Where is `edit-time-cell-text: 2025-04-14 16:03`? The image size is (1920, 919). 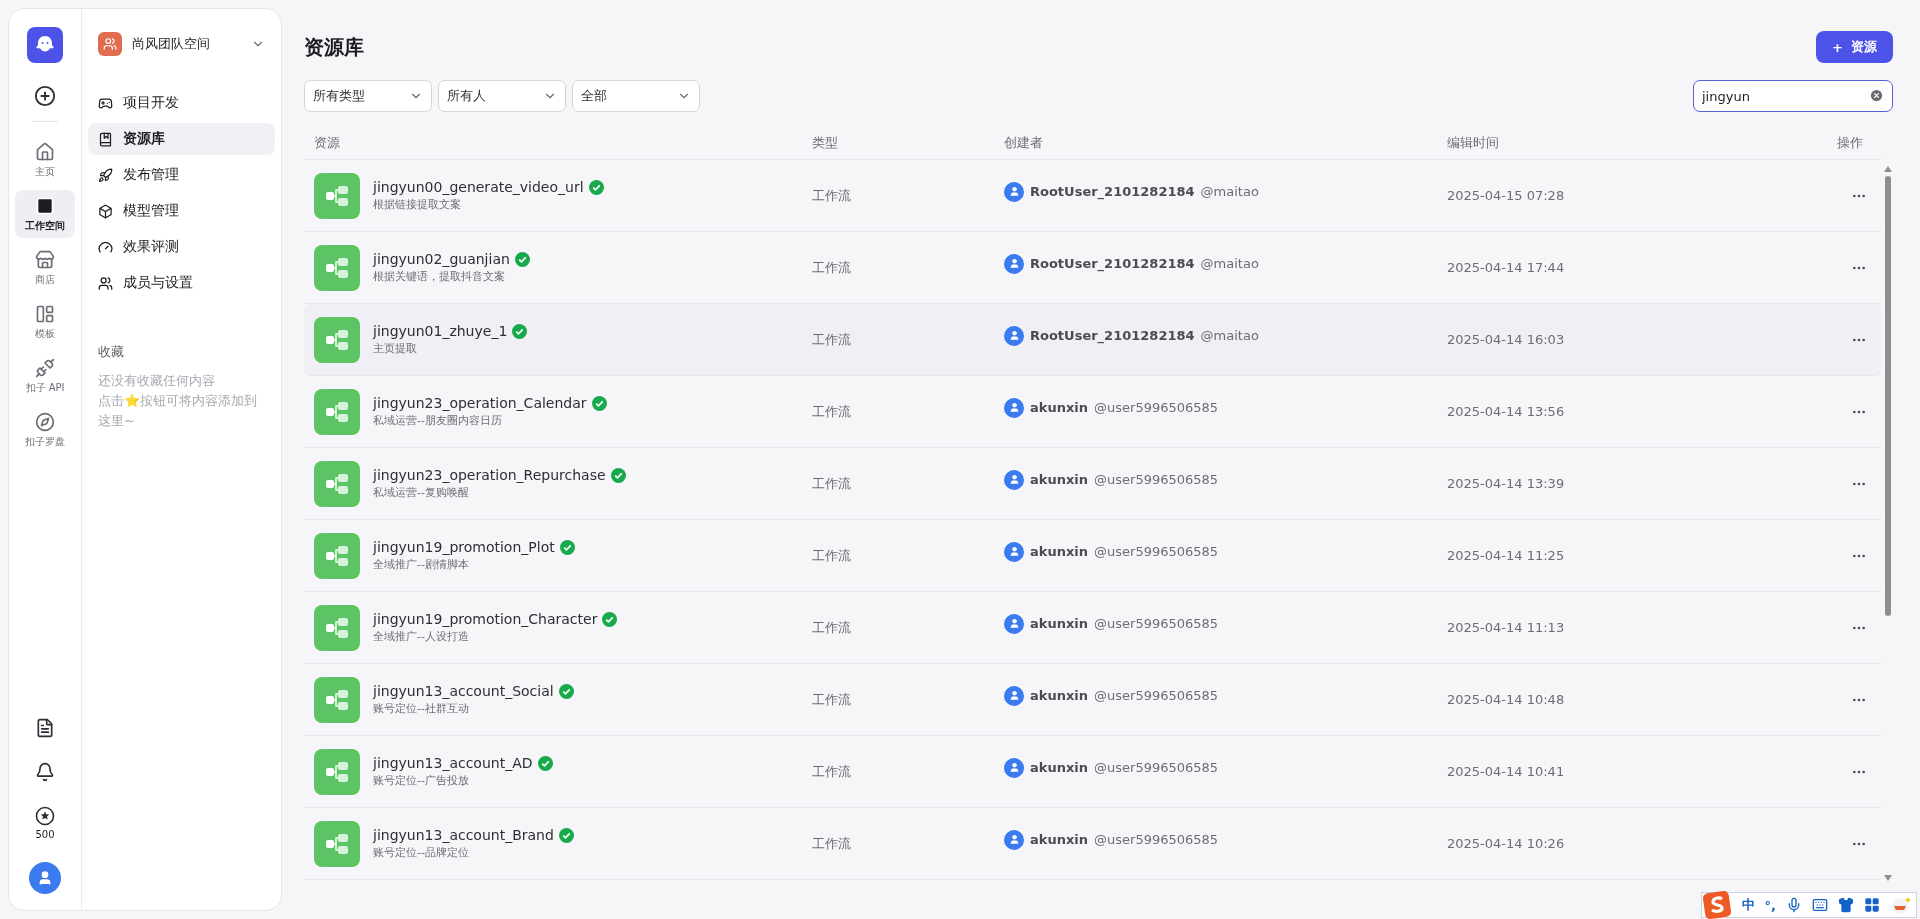
edit-time-cell-text: 2025-04-14 16:03 is located at coordinates (1506, 339).